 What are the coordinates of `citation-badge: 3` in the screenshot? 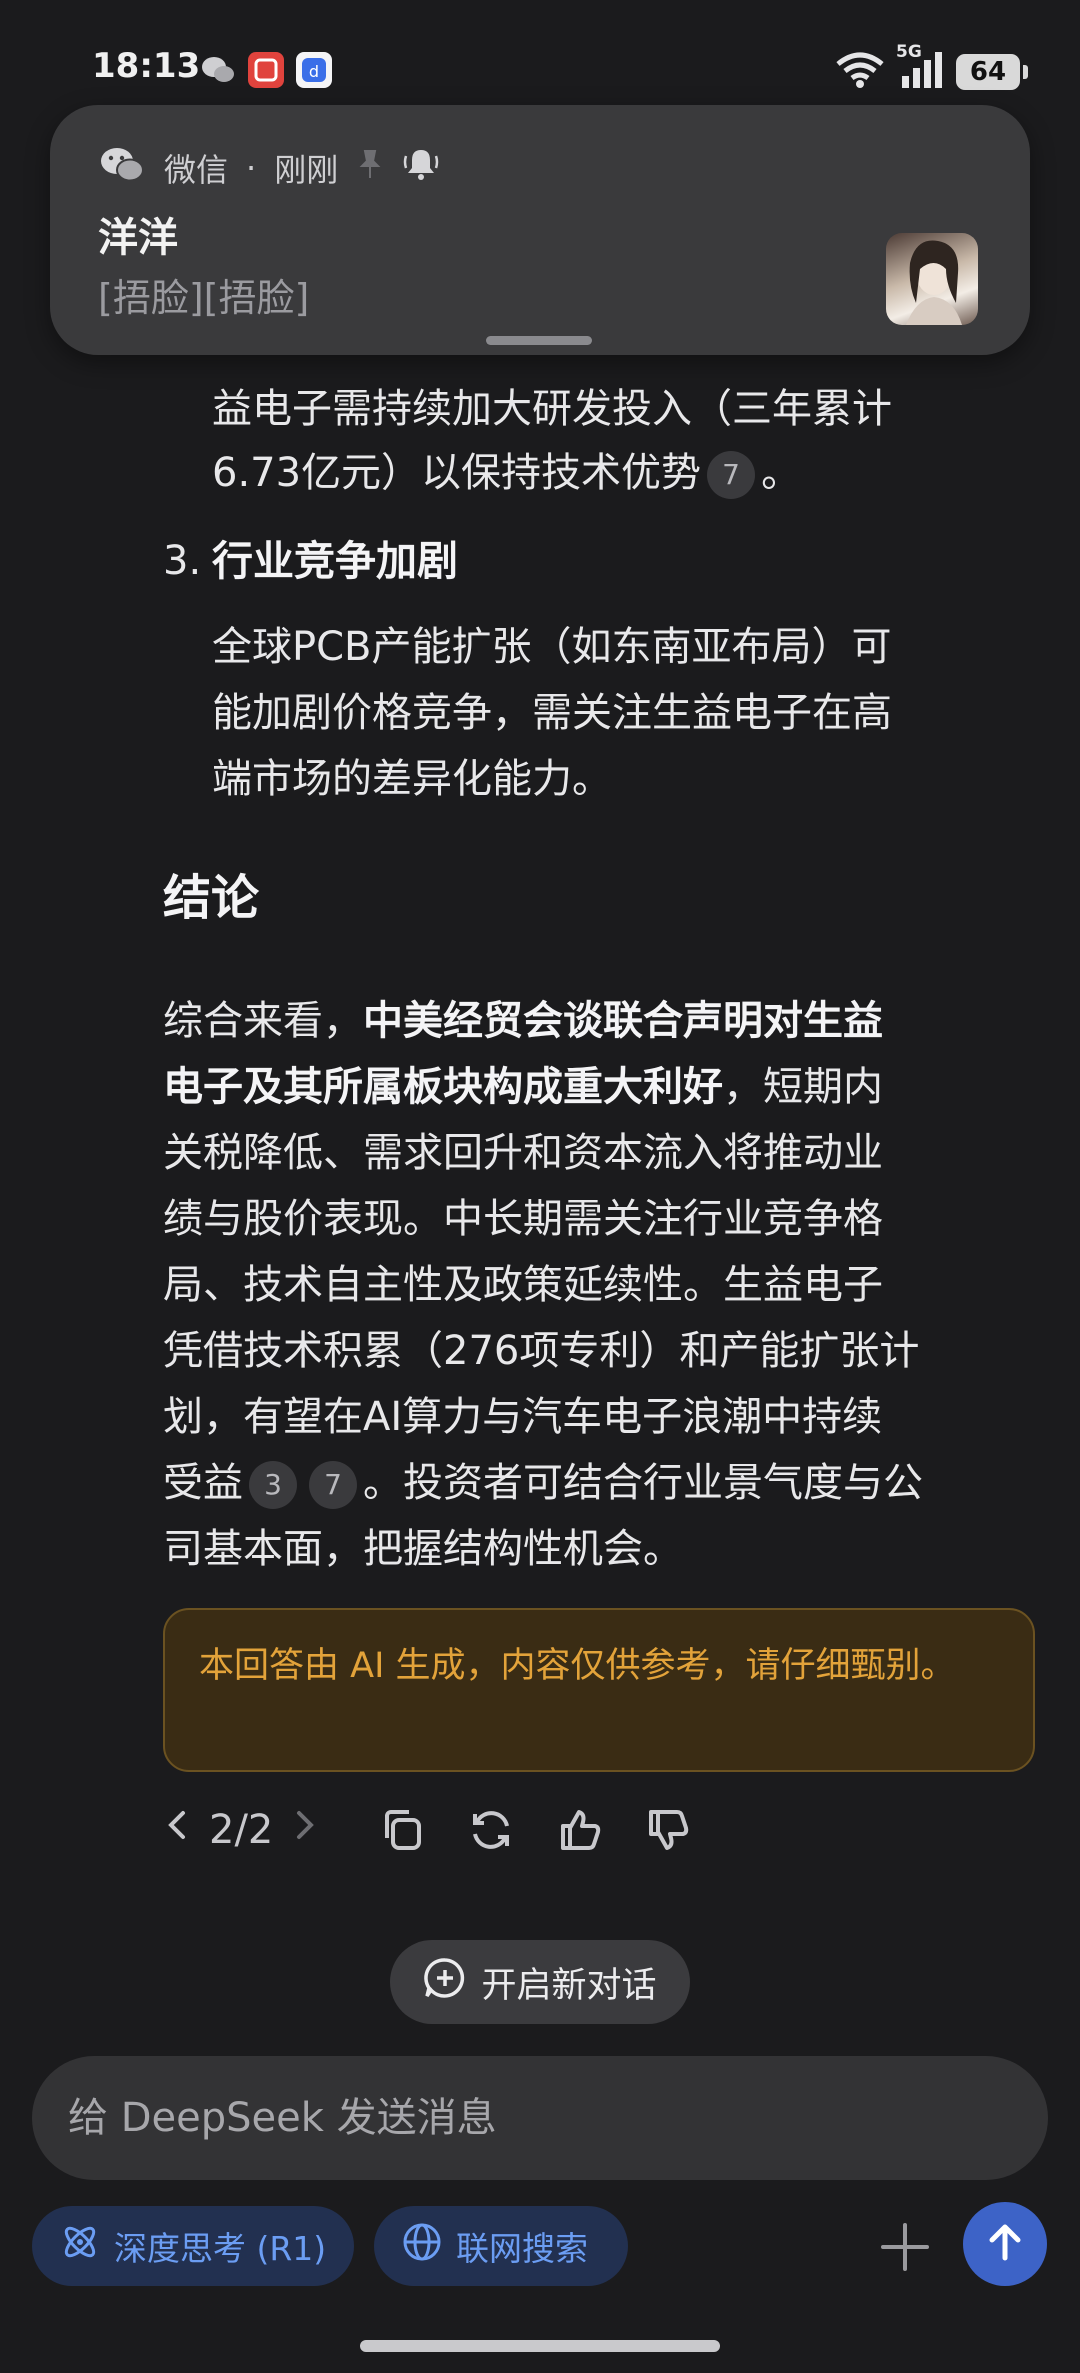 It's located at (273, 1485).